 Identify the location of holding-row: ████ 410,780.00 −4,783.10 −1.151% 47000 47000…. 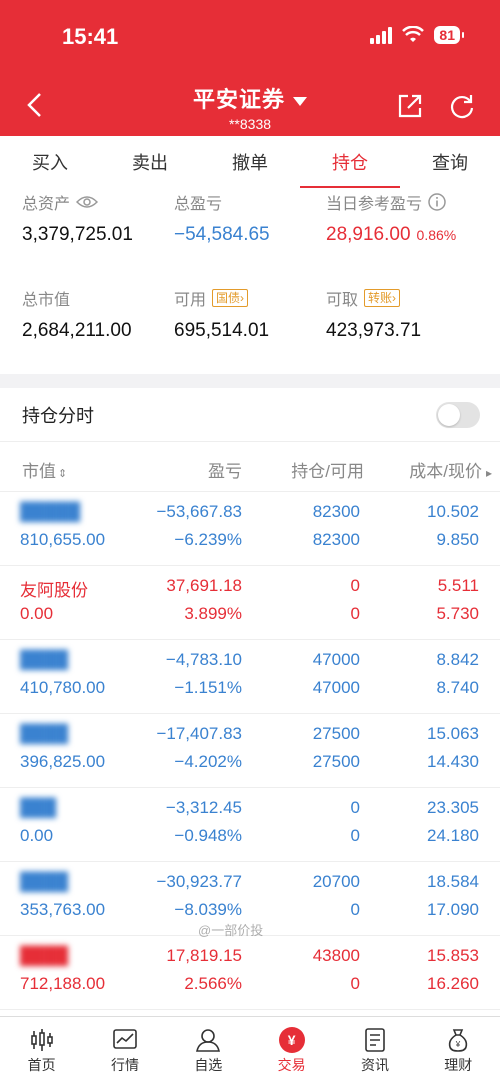
(250, 677).